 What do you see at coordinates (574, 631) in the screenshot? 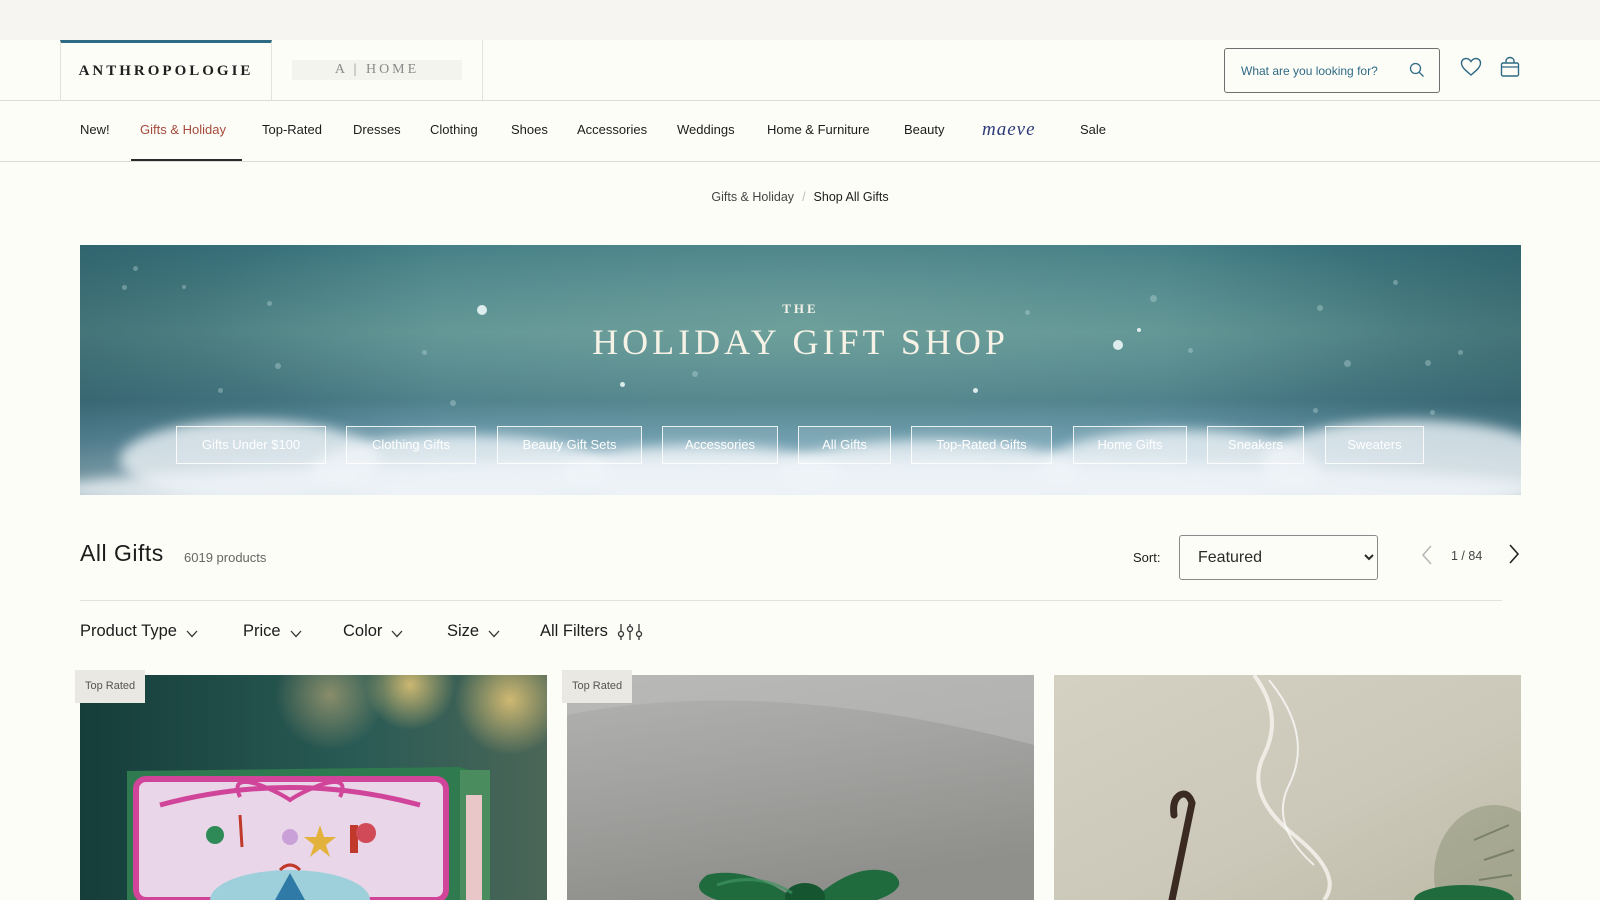
I see `filter-label: All Filters` at bounding box center [574, 631].